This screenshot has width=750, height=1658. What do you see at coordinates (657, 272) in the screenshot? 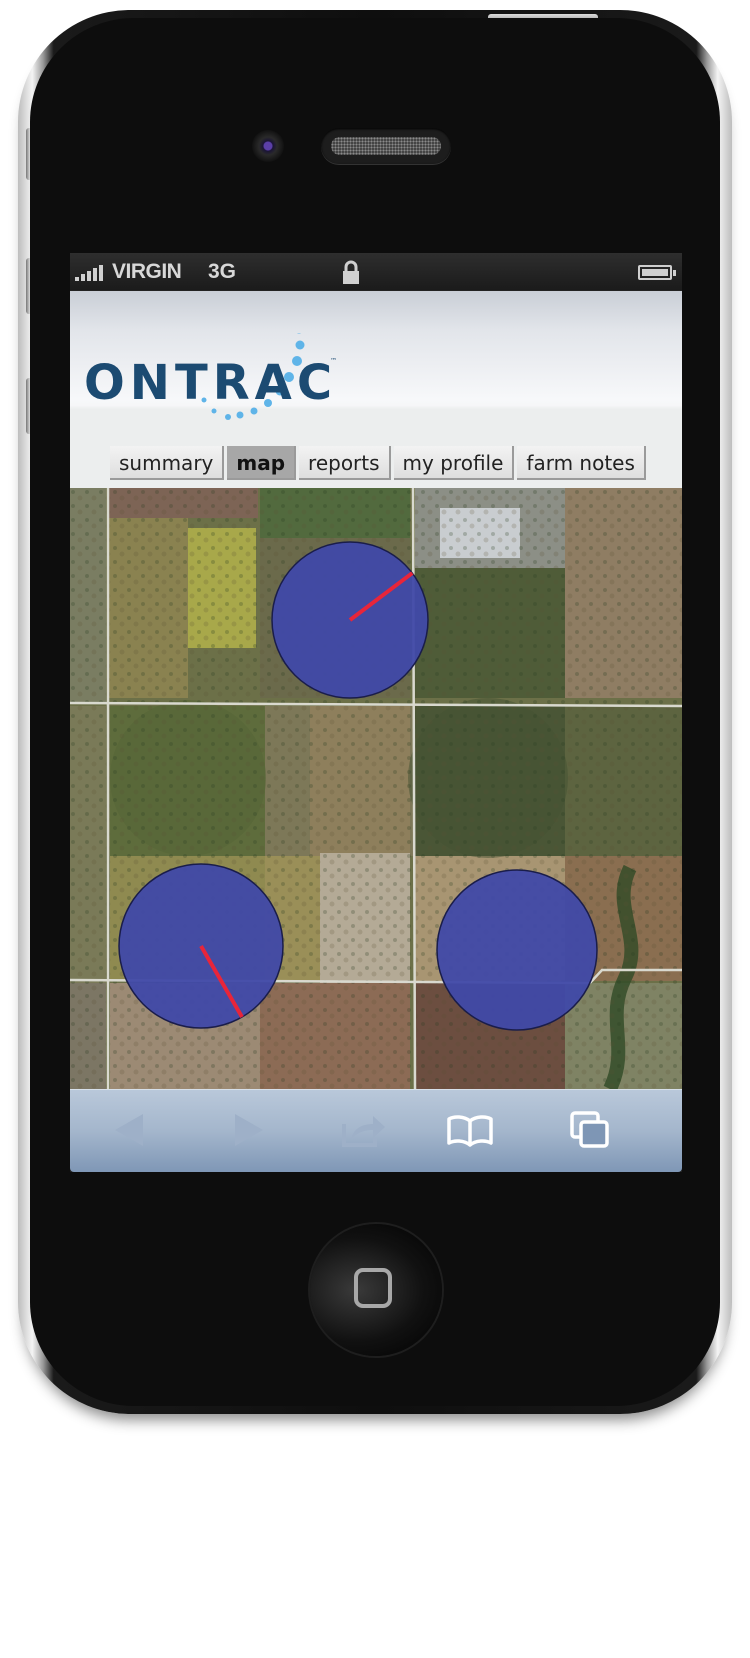
I see `battery-icon` at bounding box center [657, 272].